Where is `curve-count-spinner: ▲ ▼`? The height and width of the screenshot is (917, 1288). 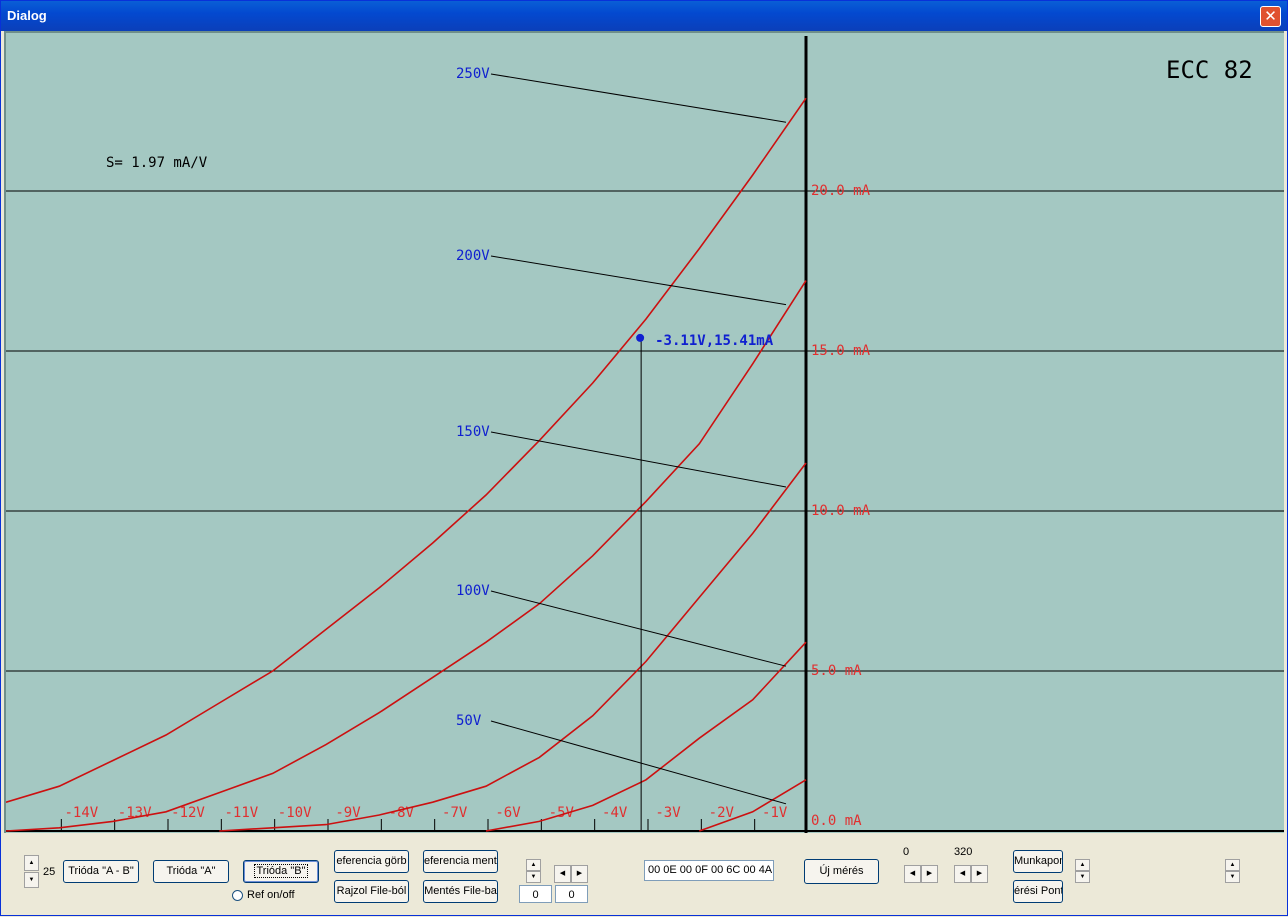 curve-count-spinner: ▲ ▼ is located at coordinates (31, 872).